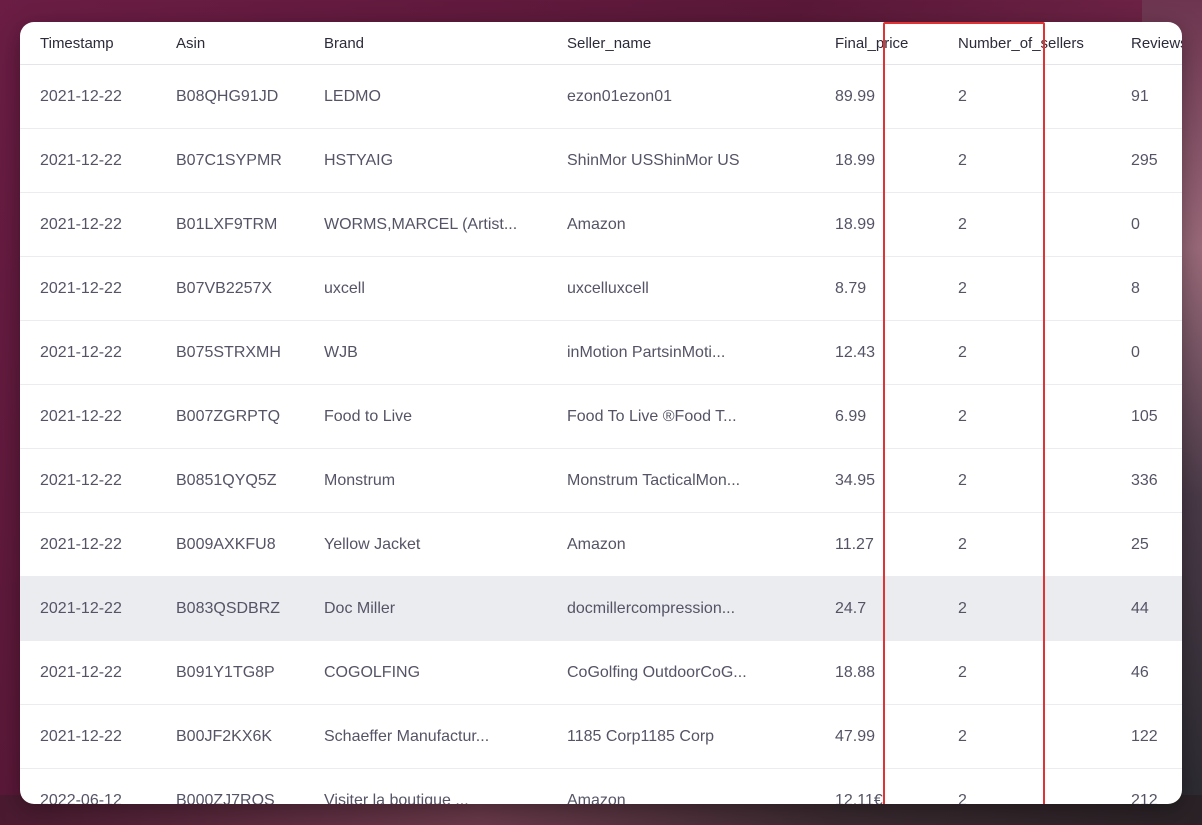 This screenshot has width=1202, height=825. Describe the element at coordinates (1156, 288) in the screenshot. I see `cell-reviews-count: 8` at that location.